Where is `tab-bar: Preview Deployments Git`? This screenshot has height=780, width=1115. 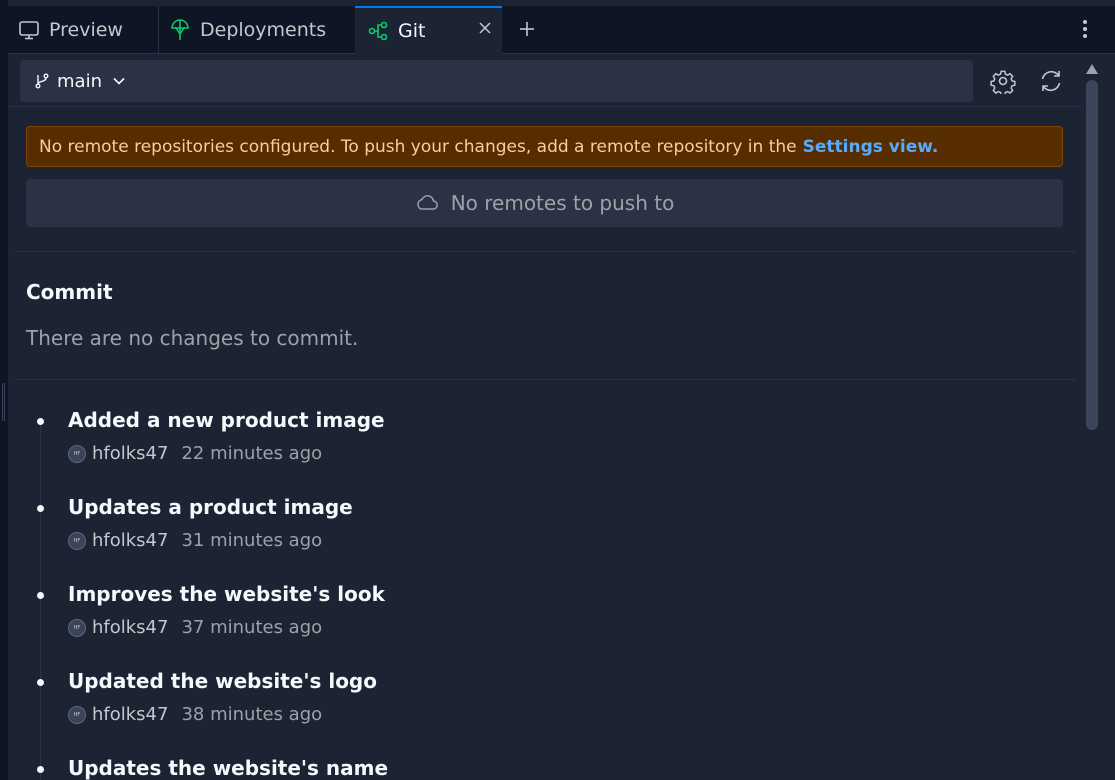 tab-bar: Preview Deployments Git is located at coordinates (561, 30).